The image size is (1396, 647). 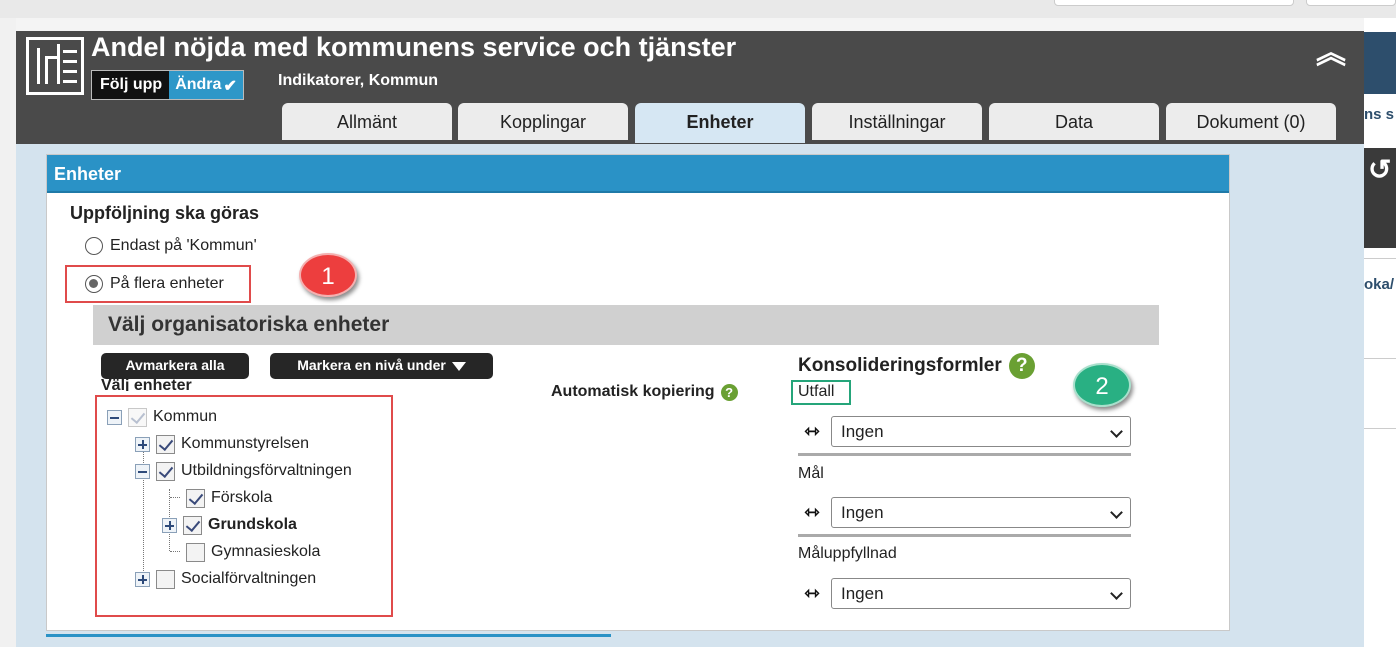 What do you see at coordinates (175, 366) in the screenshot?
I see `deselect-all-button: Avmarkera alla` at bounding box center [175, 366].